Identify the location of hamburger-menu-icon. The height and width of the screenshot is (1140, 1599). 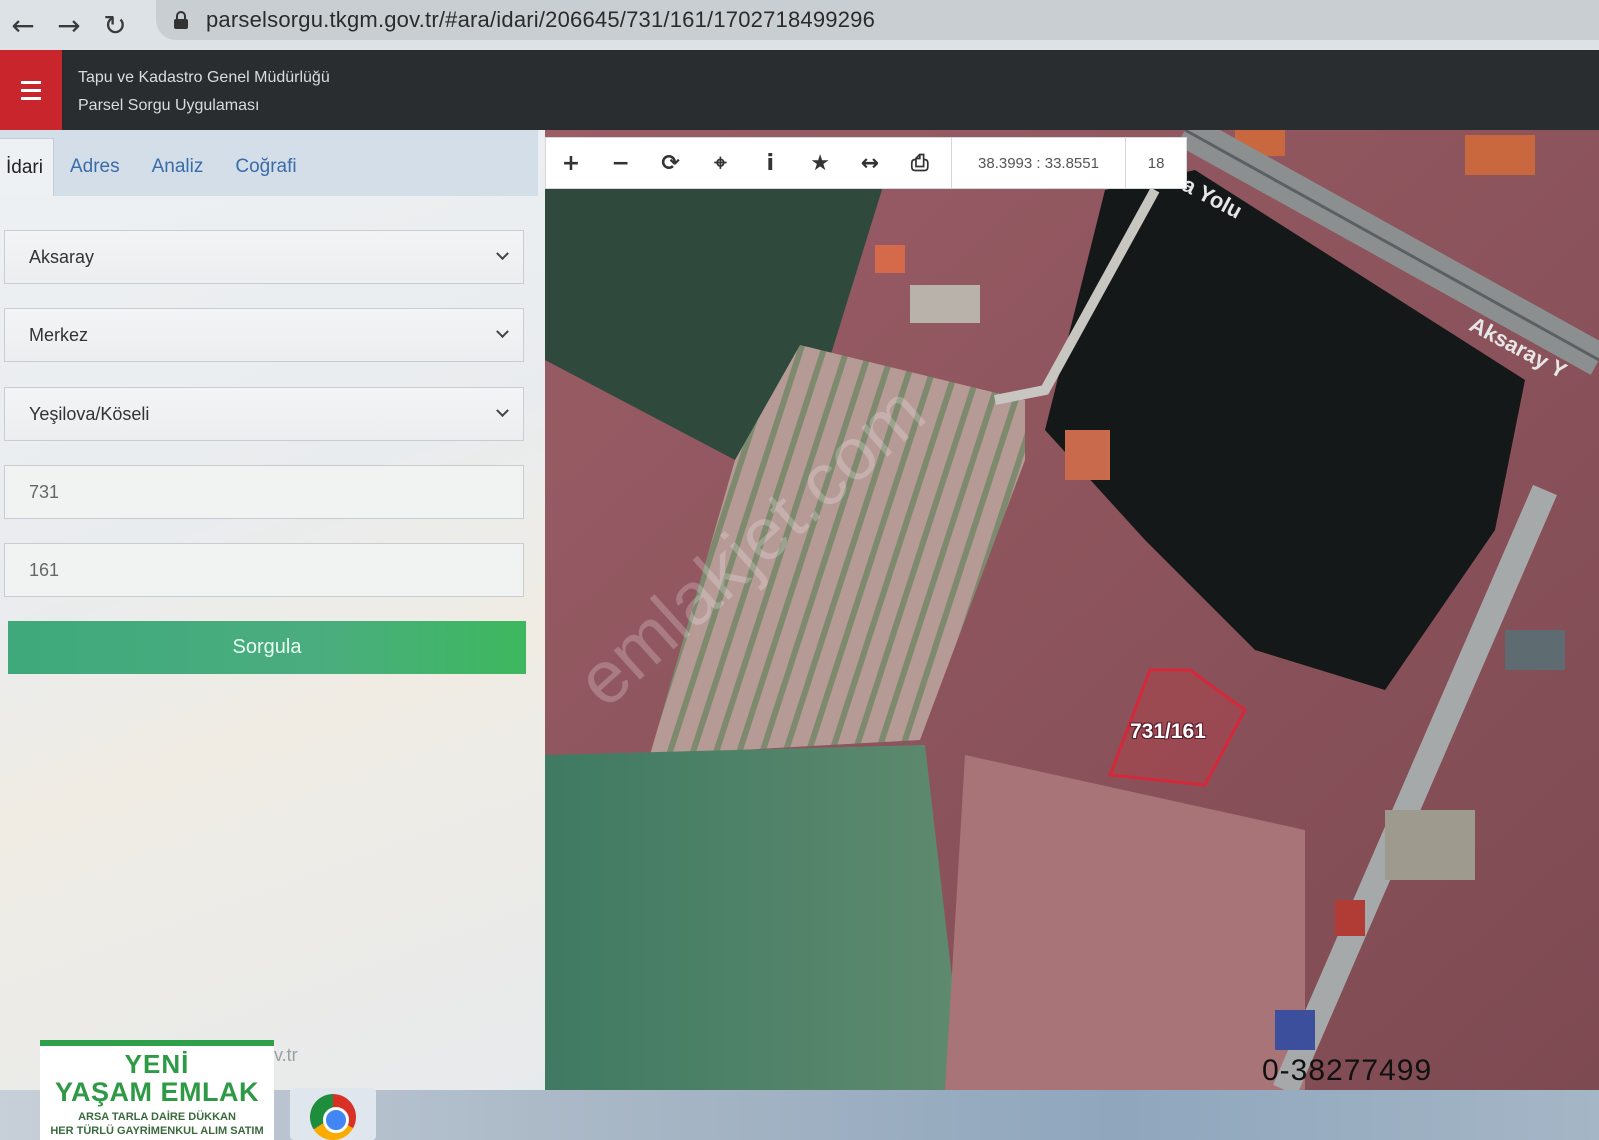
(31, 90).